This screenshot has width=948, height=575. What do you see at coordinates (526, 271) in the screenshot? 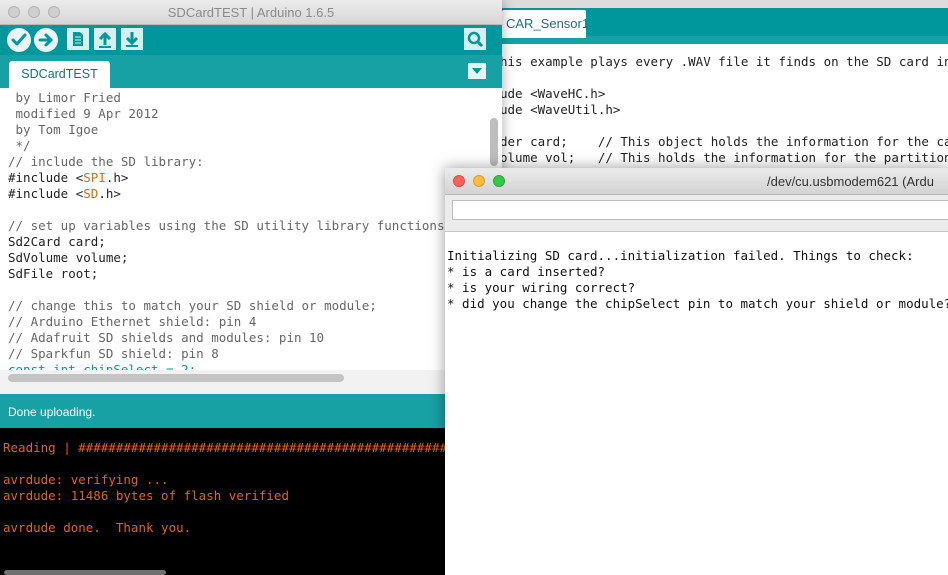
I see `serial-output-line: * is a card inserted?` at bounding box center [526, 271].